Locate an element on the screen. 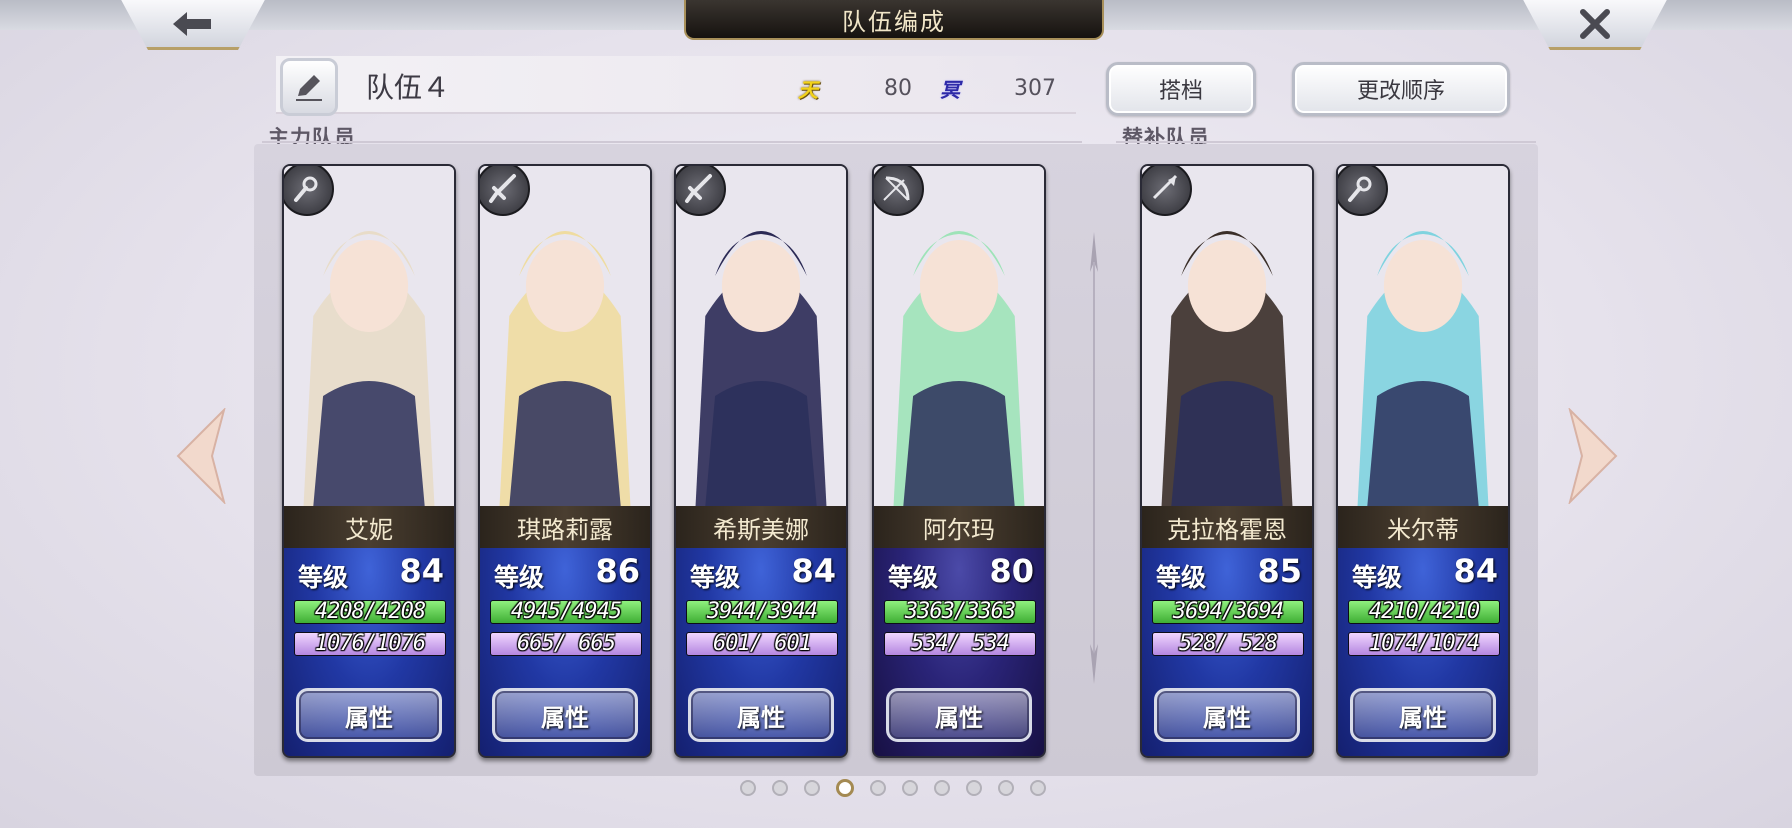  character-card: 米尔蒂 等级 84 4210/4210 1074/1074 属性 is located at coordinates (1423, 461).